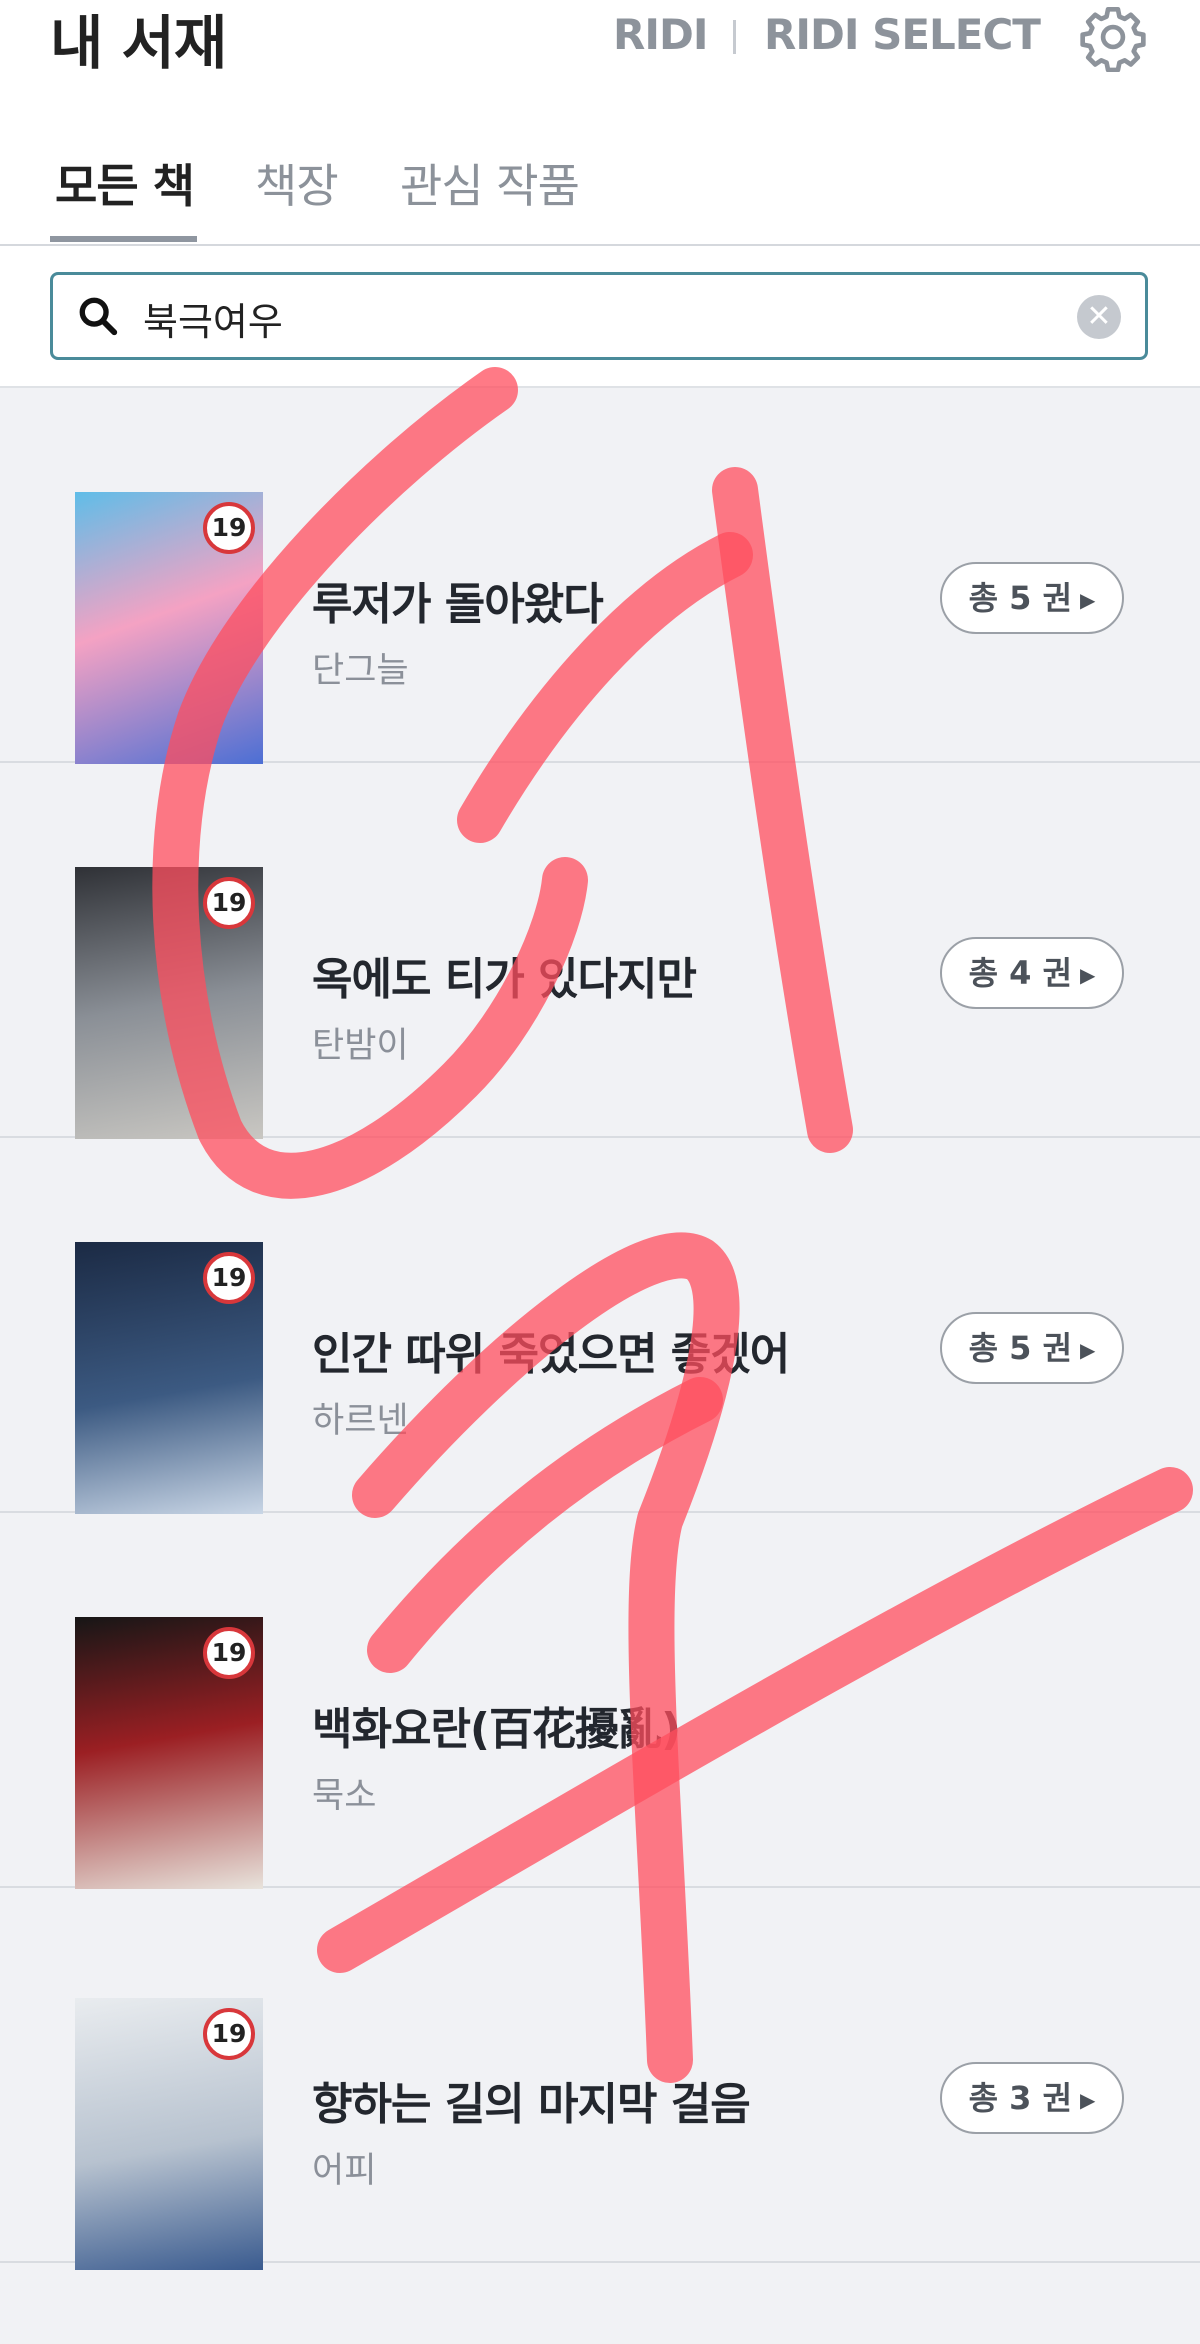 The width and height of the screenshot is (1200, 2344). I want to click on search-area: 북극여우 ✕, so click(600, 317).